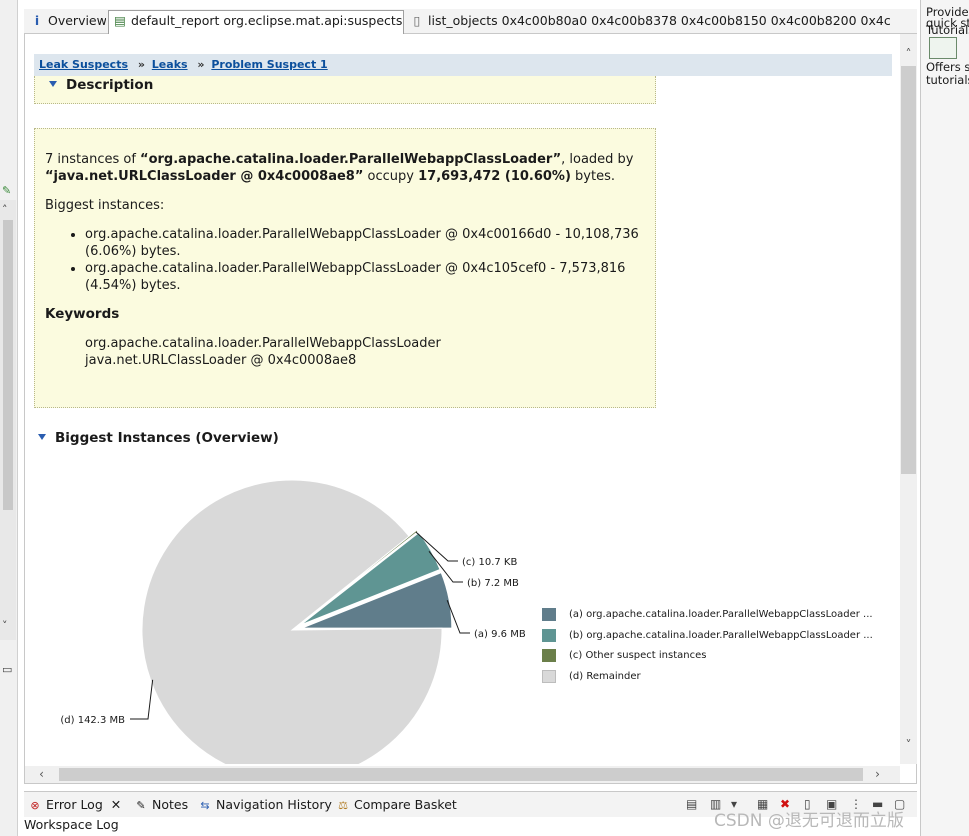 This screenshot has width=969, height=836. Describe the element at coordinates (167, 438) in the screenshot. I see `section-title: Biggest Instances (Overview)` at that location.